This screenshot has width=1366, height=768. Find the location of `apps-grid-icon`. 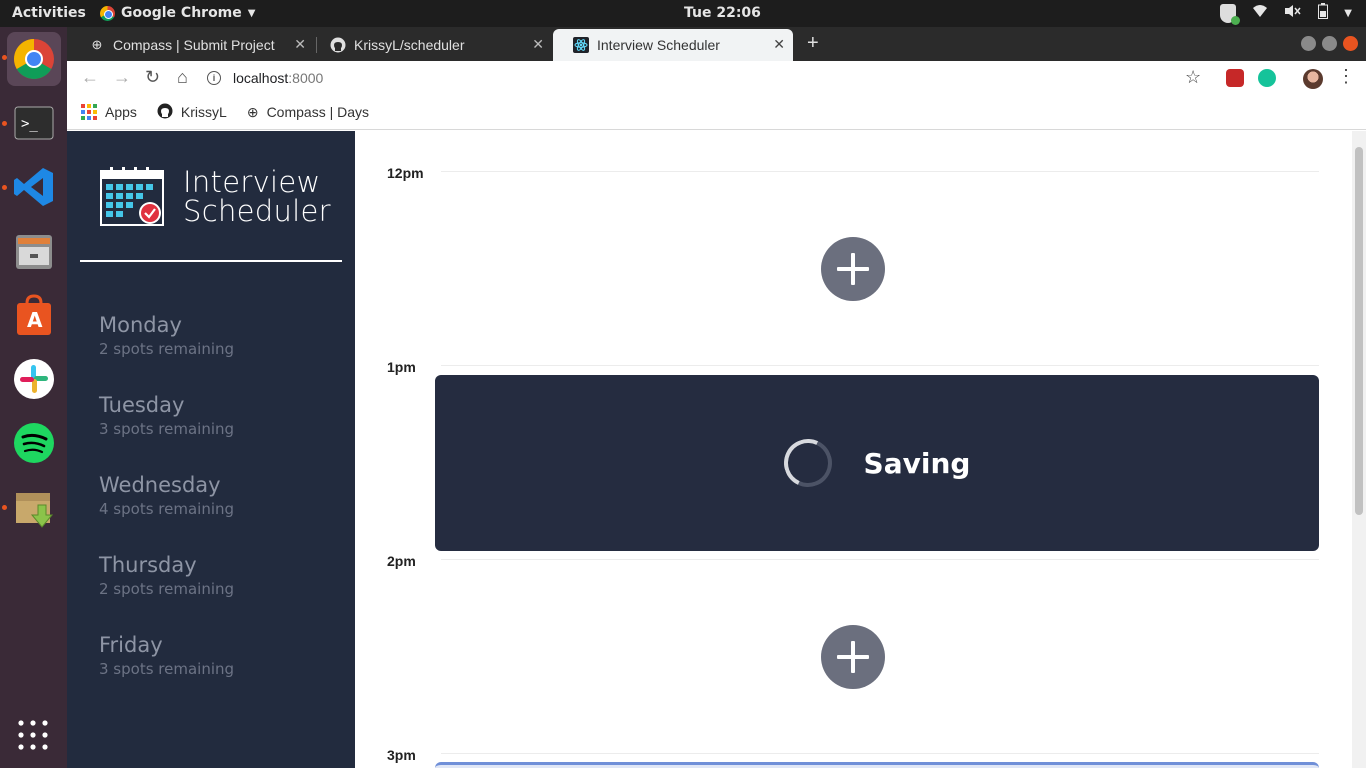

apps-grid-icon is located at coordinates (89, 112).